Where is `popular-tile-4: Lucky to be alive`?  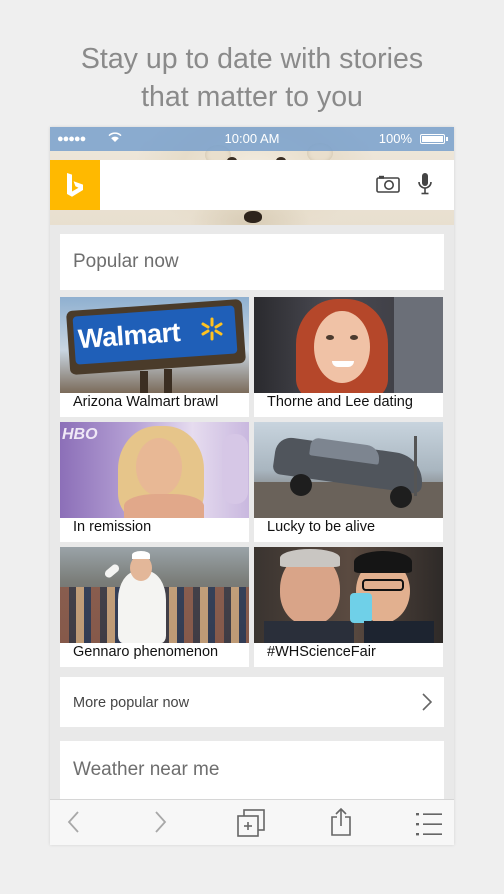
popular-tile-4: Lucky to be alive is located at coordinates (348, 482).